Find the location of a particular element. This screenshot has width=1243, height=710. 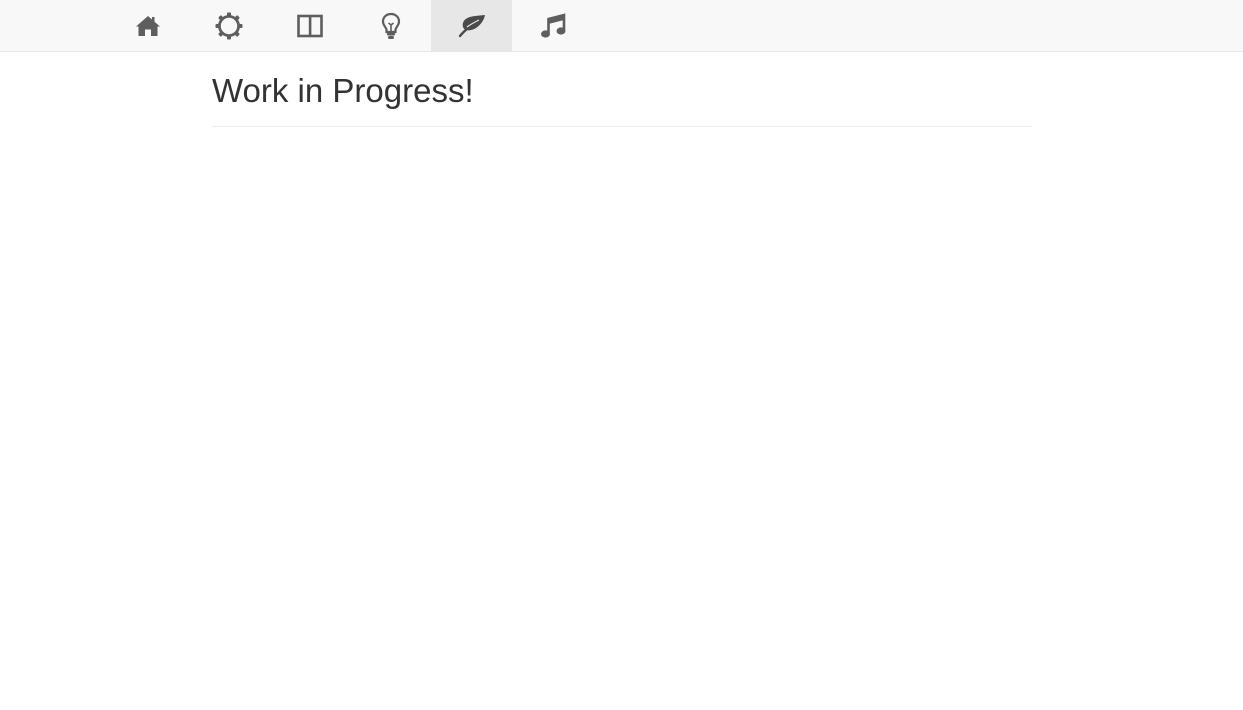

music-icon is located at coordinates (553, 26).